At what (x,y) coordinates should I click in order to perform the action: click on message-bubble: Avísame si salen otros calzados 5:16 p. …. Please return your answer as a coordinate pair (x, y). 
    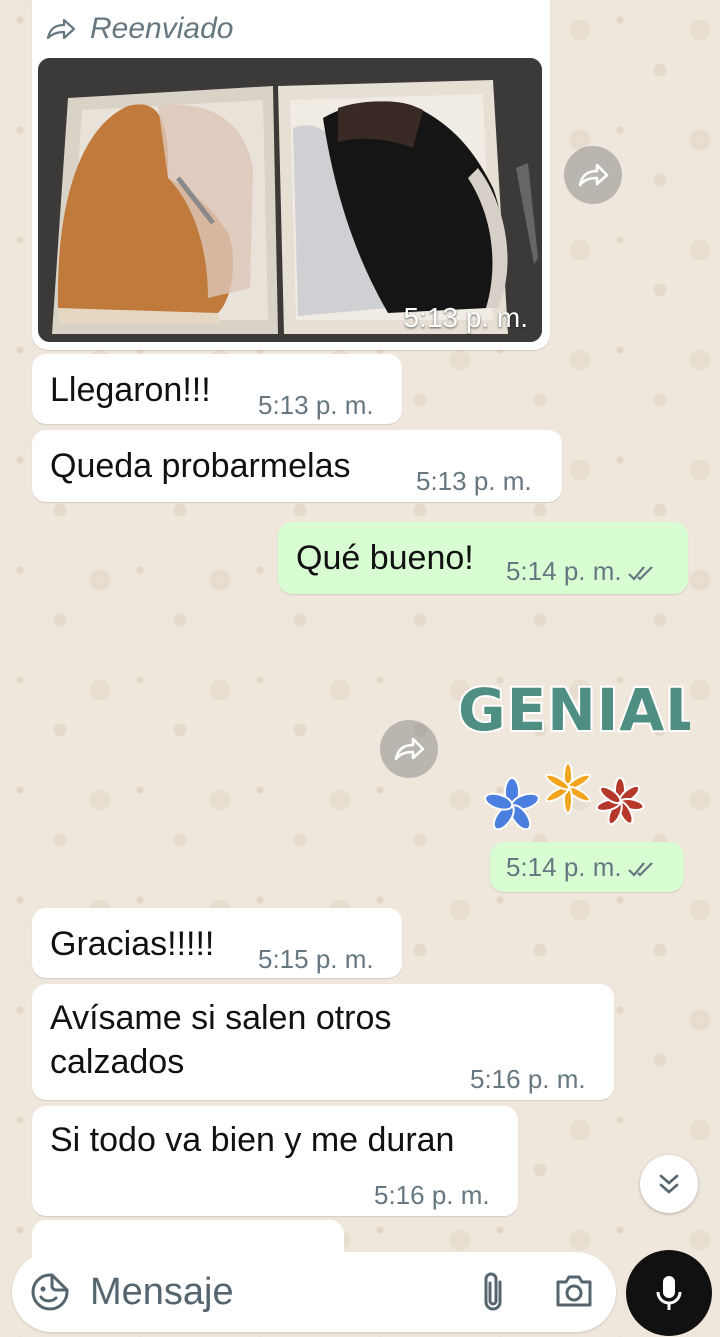
    Looking at the image, I should click on (323, 1042).